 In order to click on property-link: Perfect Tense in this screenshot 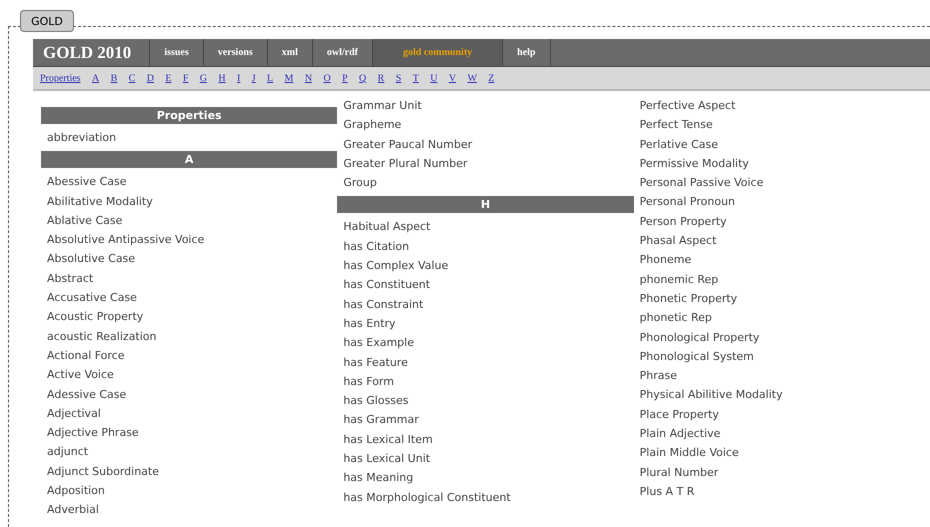, I will do `click(782, 125)`.